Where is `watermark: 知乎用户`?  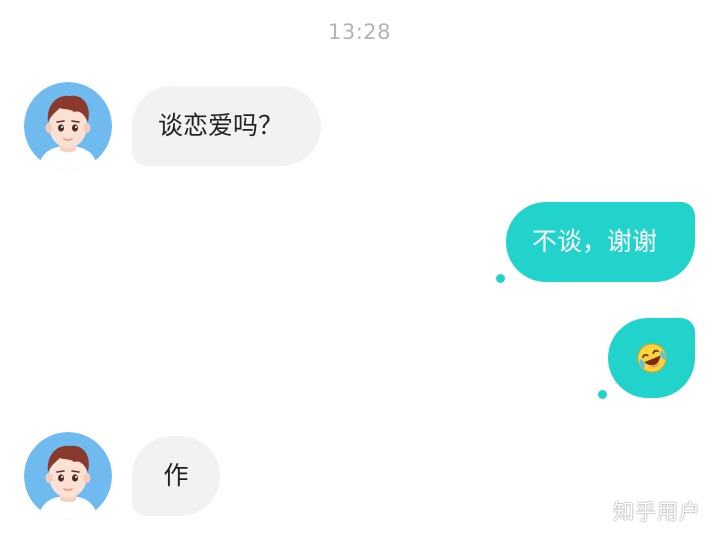 watermark: 知乎用户 is located at coordinates (657, 512).